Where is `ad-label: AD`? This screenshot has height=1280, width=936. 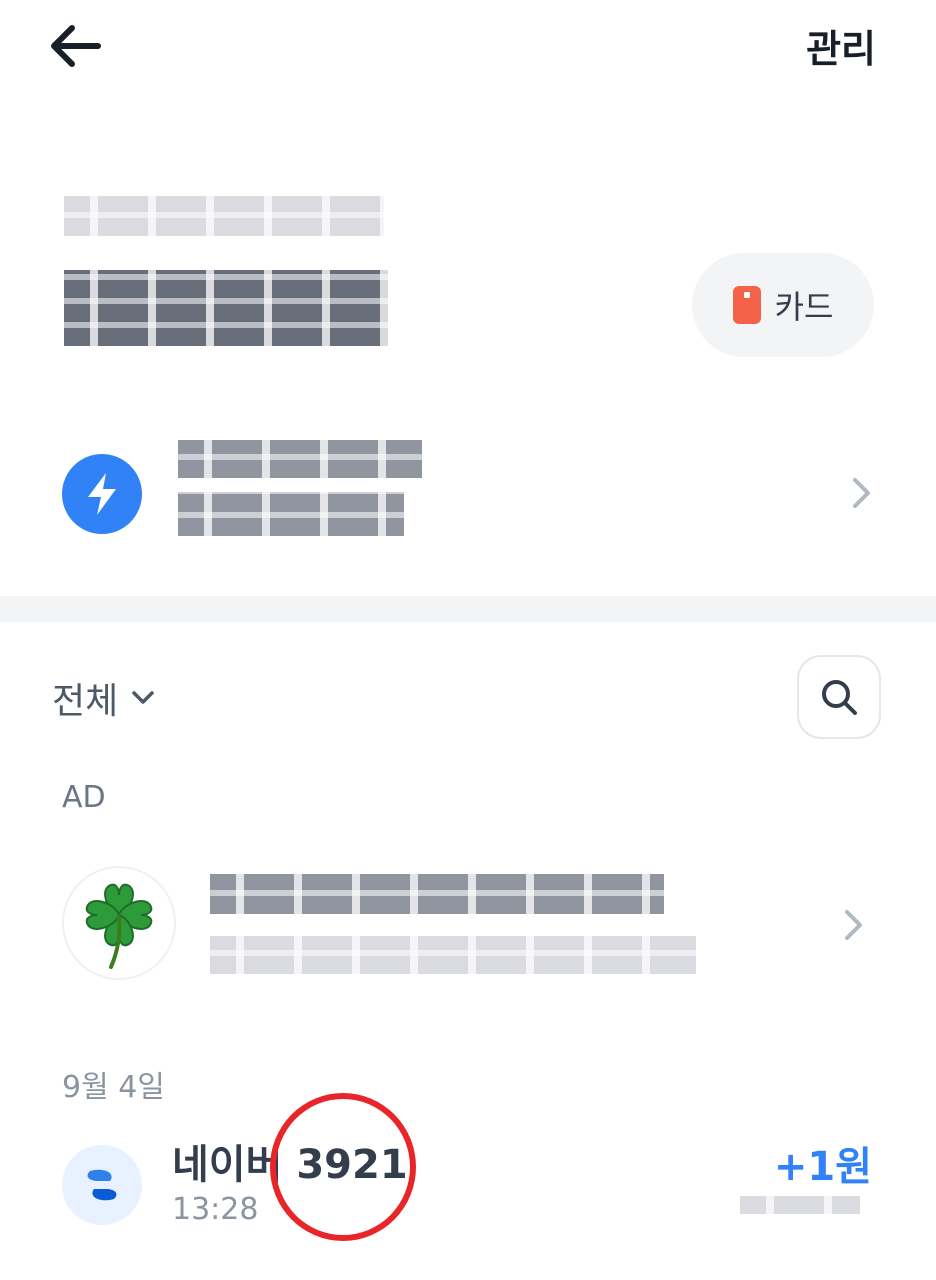 ad-label: AD is located at coordinates (84, 797).